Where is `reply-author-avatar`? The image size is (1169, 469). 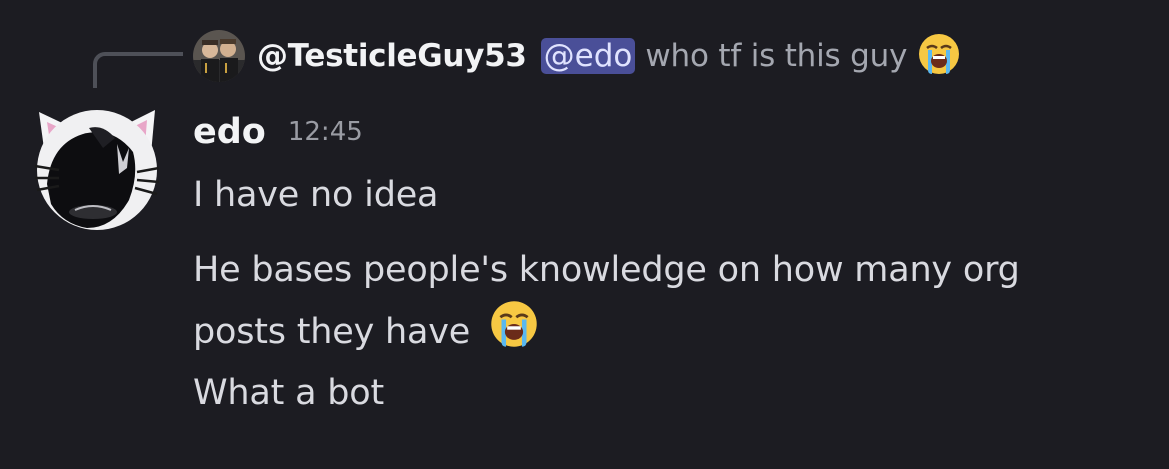 reply-author-avatar is located at coordinates (219, 56).